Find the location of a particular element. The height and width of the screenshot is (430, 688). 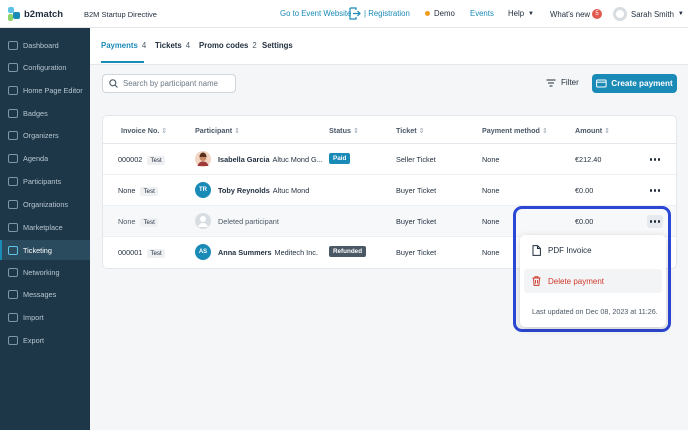

user-name: Sarah Smith is located at coordinates (652, 14).